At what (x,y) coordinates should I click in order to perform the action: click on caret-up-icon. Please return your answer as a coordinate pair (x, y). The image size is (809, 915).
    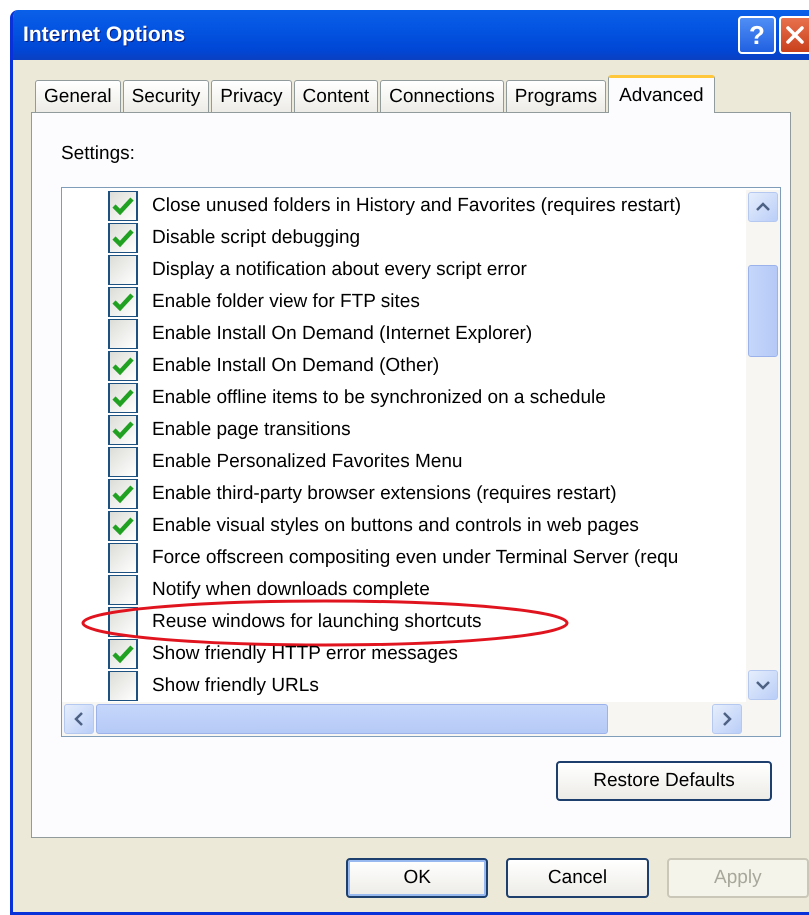
    Looking at the image, I should click on (763, 207).